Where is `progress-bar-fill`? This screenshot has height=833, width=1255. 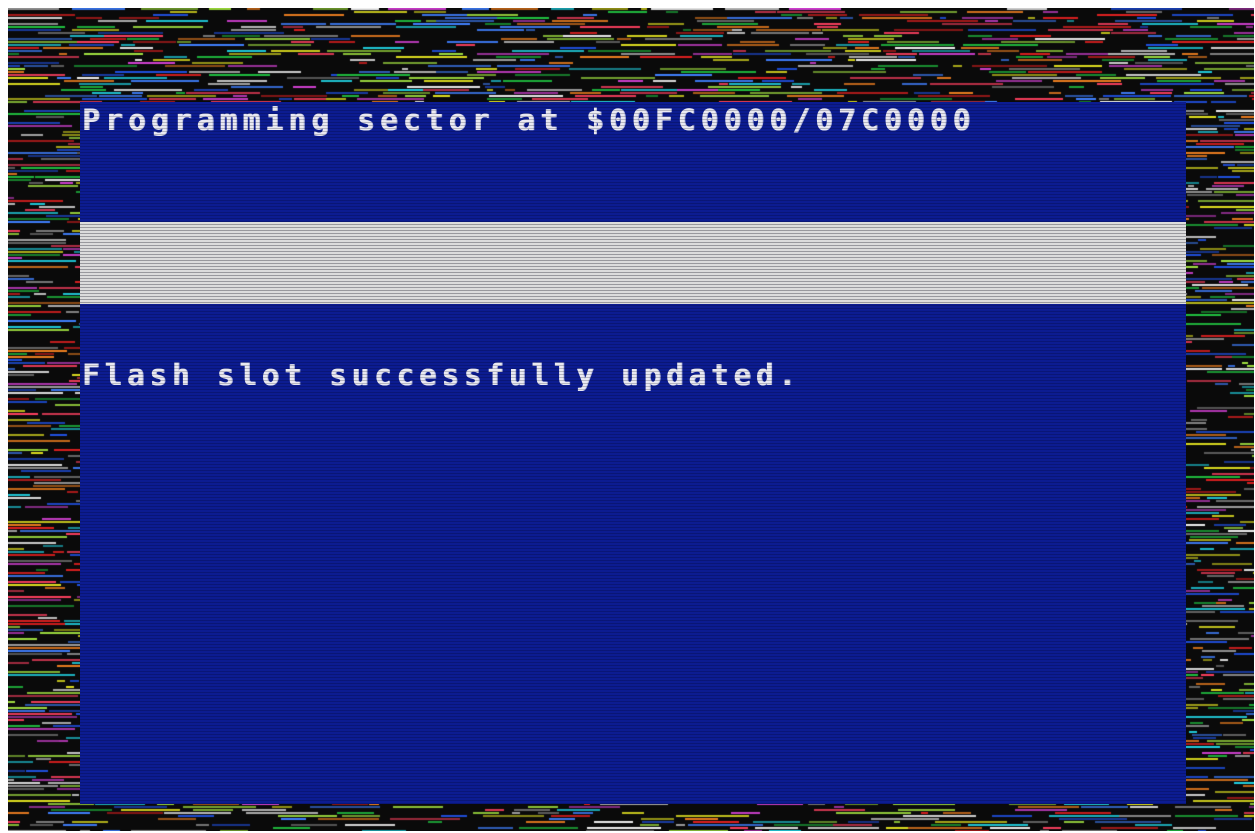 progress-bar-fill is located at coordinates (633, 263).